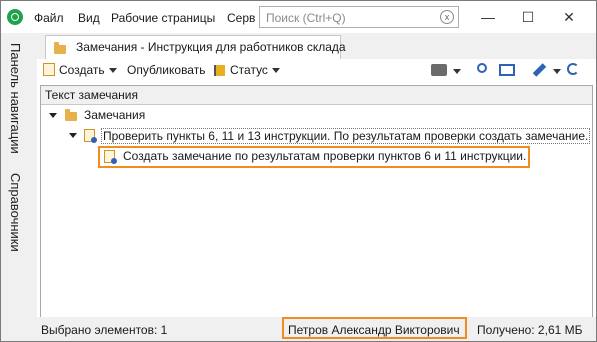 The width and height of the screenshot is (597, 342). What do you see at coordinates (507, 70) in the screenshot?
I see `view-icon` at bounding box center [507, 70].